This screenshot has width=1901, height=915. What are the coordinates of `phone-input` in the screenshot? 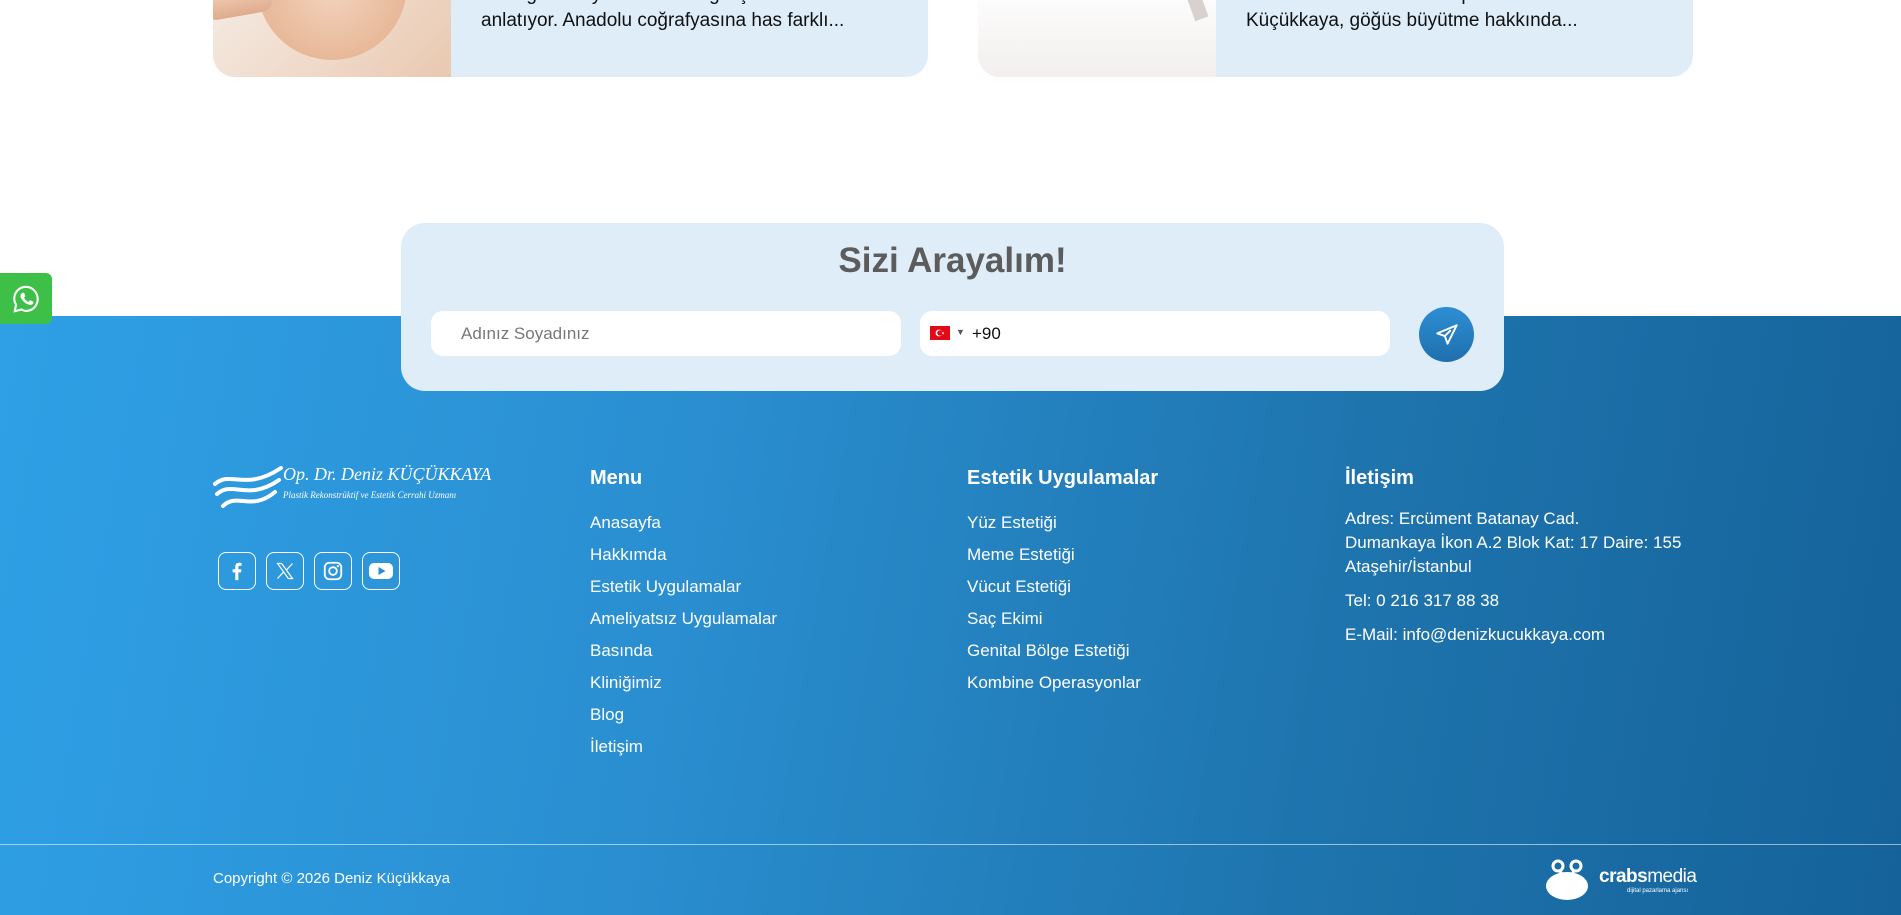 It's located at (1172, 333).